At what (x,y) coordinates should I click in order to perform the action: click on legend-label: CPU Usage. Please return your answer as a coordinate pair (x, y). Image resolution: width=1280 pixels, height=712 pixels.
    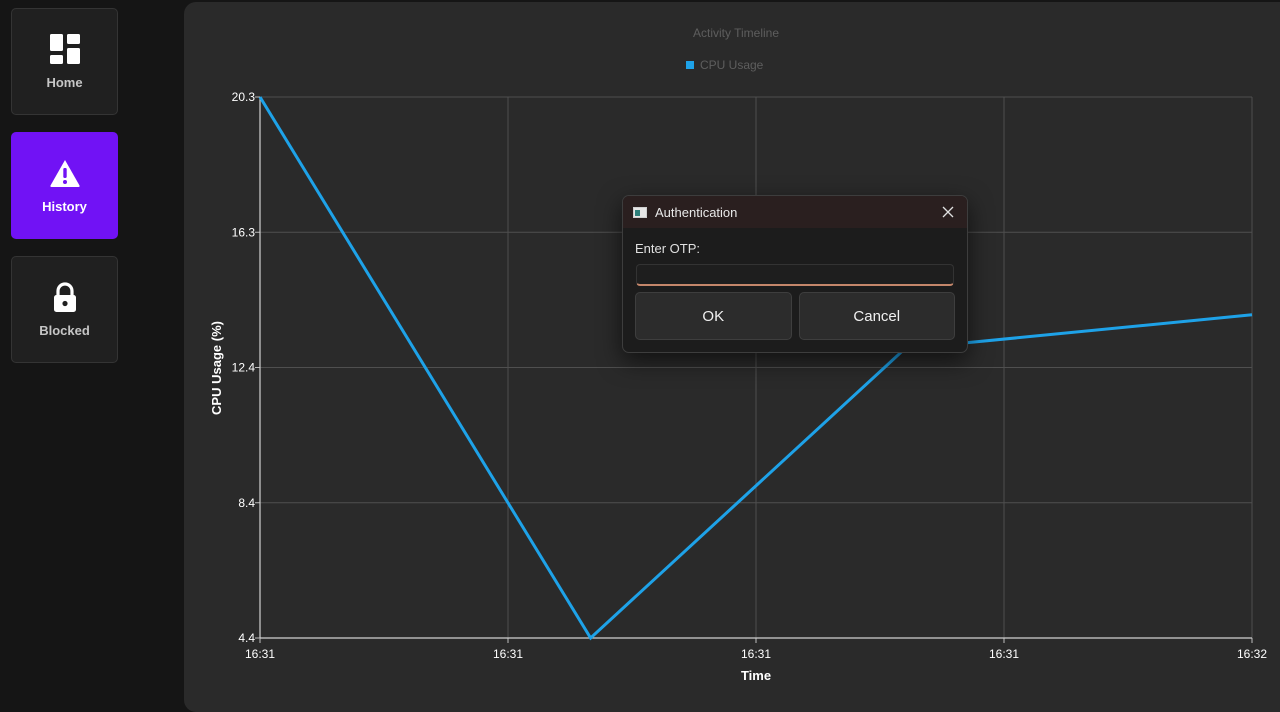
    Looking at the image, I should click on (732, 65).